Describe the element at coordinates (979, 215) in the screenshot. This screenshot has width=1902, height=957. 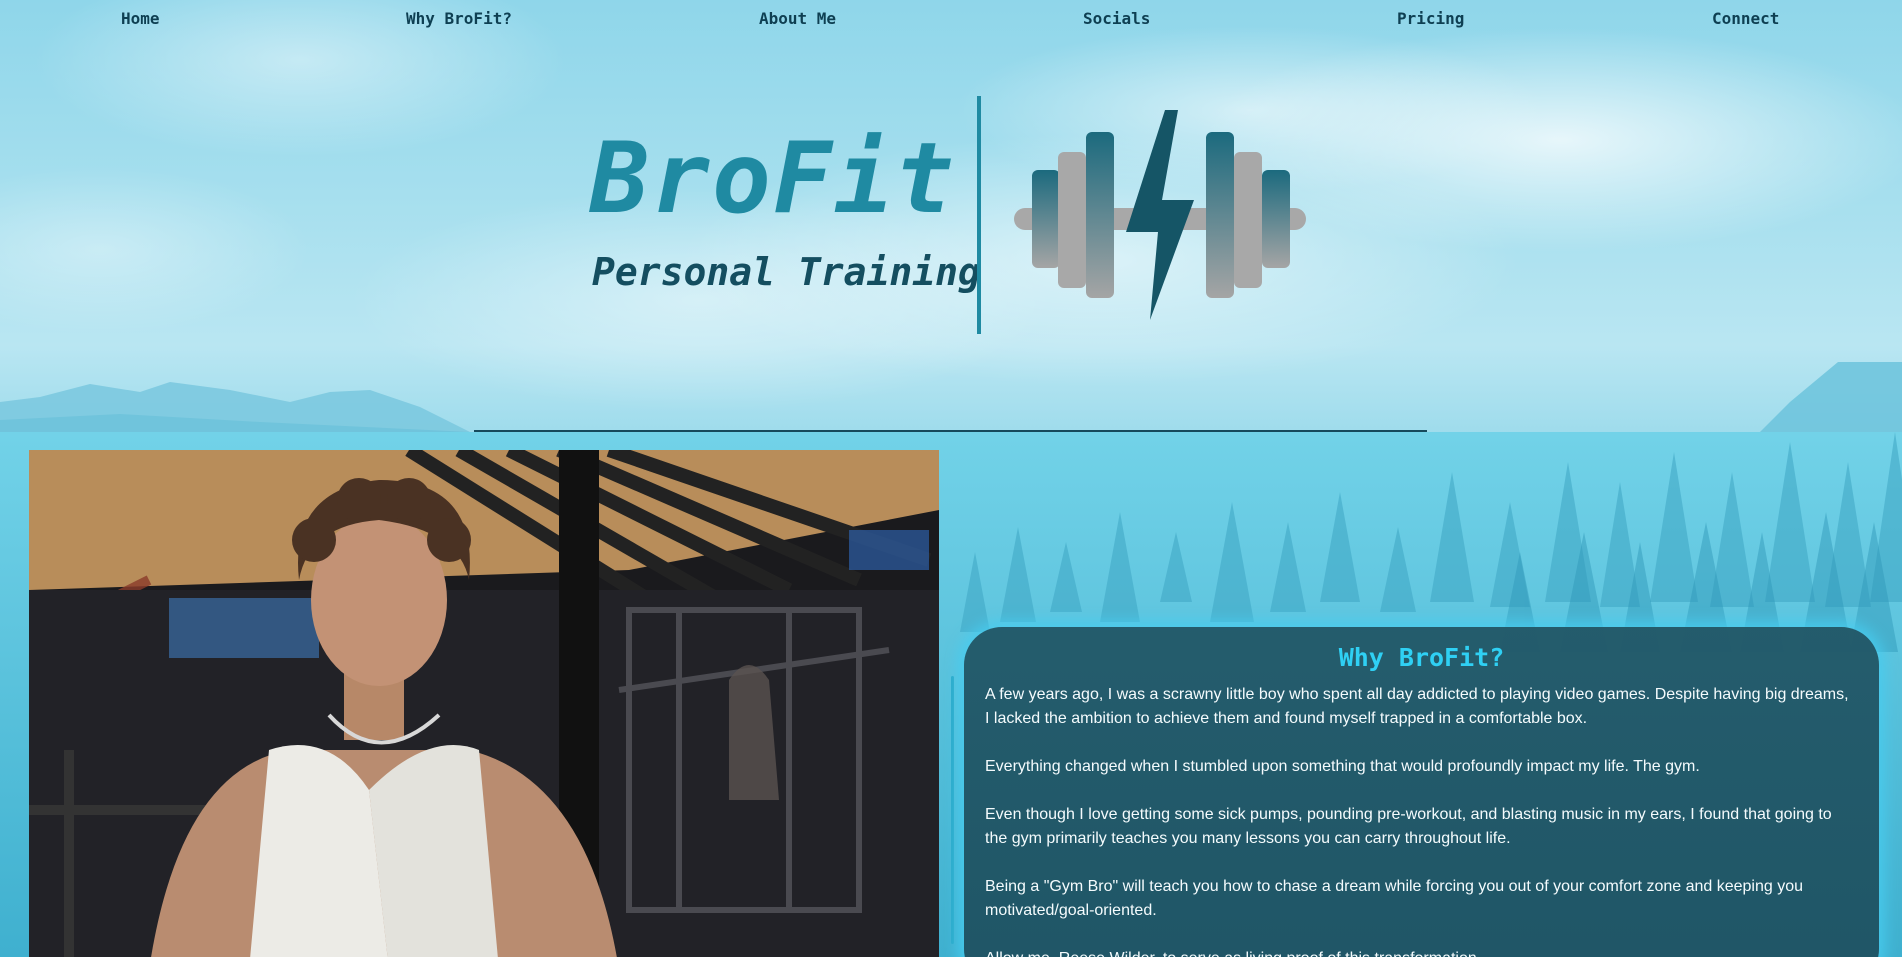
I see `brand-divider` at that location.